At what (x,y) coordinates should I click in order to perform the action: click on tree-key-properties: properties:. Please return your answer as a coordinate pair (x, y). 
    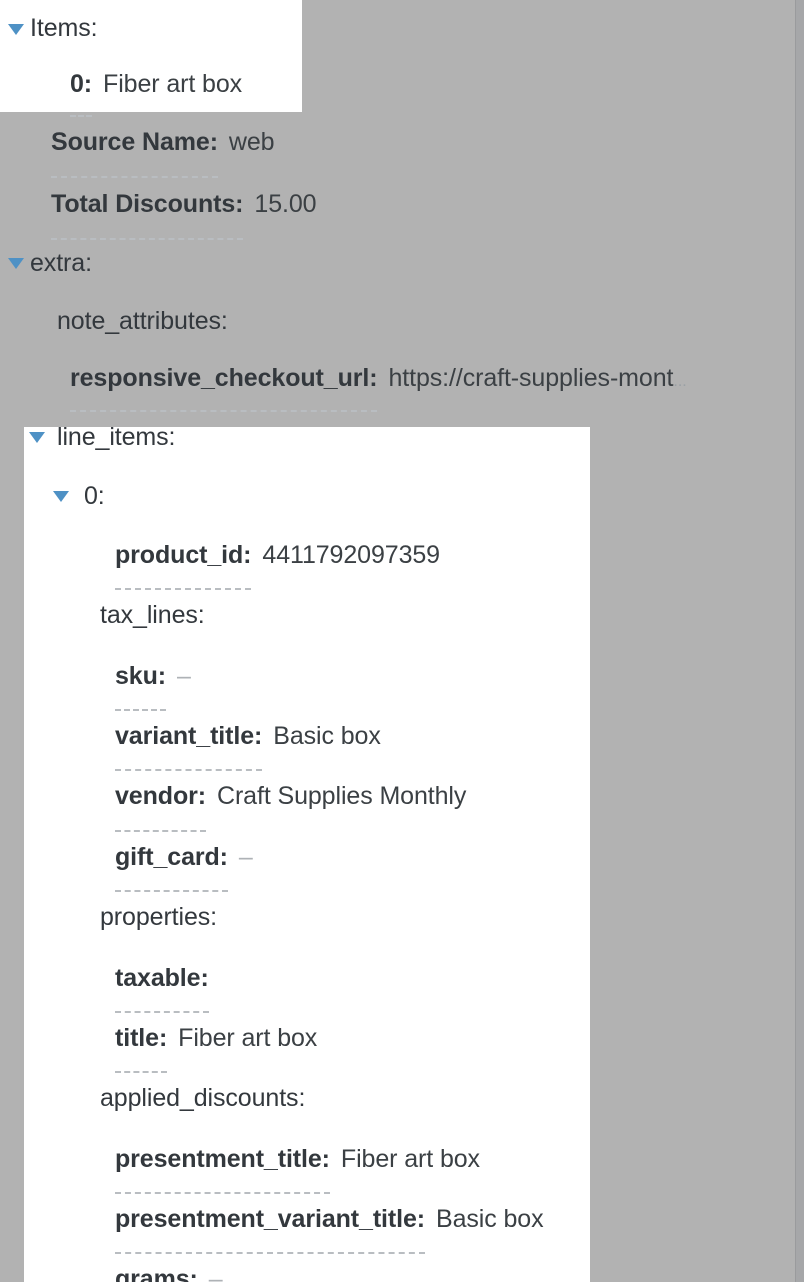
    Looking at the image, I should click on (159, 917).